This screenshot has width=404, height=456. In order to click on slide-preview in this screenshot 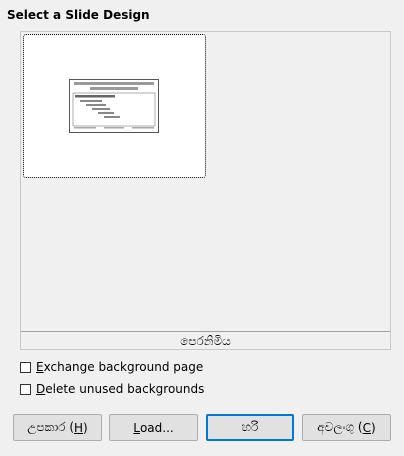, I will do `click(114, 106)`.